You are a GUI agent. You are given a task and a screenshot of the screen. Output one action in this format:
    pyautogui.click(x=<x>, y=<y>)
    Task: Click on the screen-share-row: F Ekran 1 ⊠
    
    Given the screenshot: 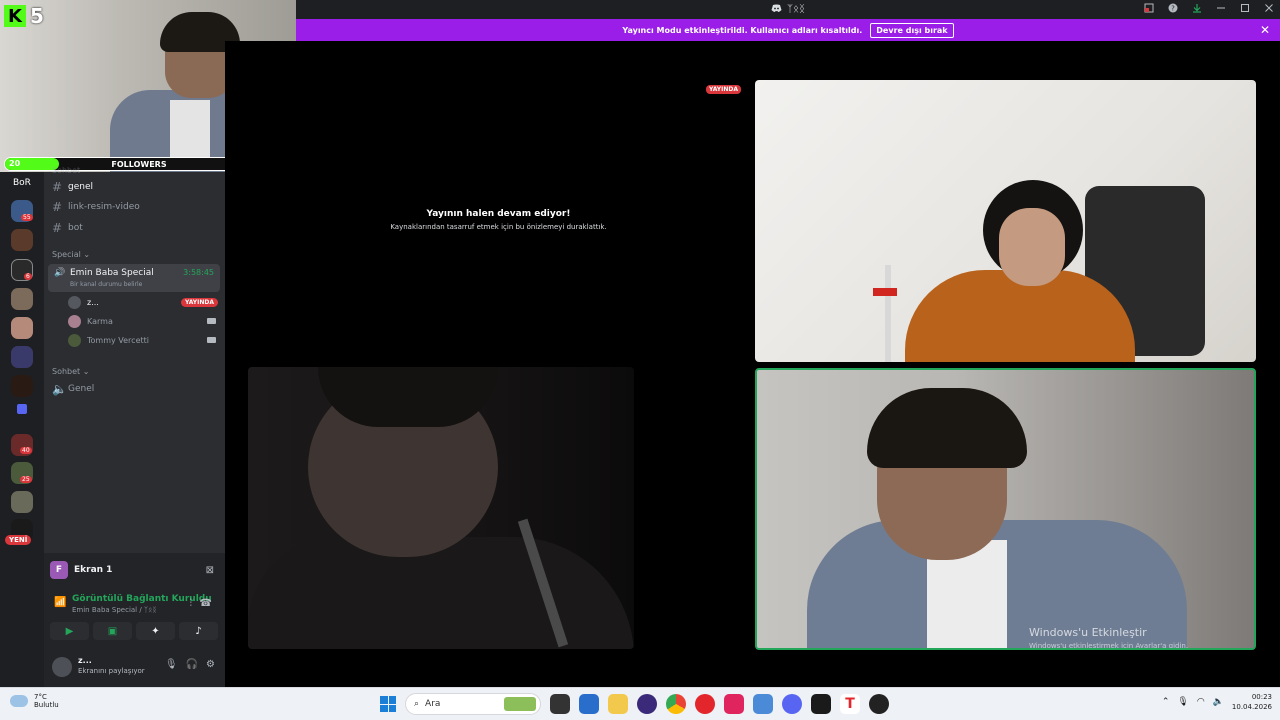 What is the action you would take?
    pyautogui.click(x=134, y=570)
    